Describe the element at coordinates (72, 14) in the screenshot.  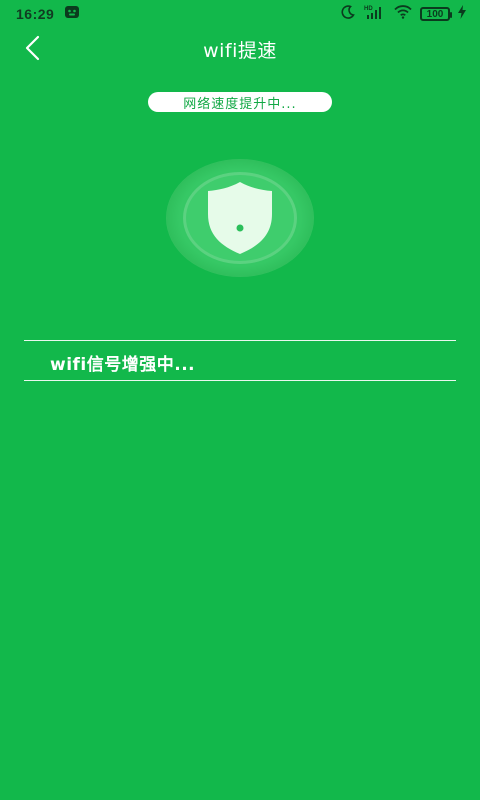
I see `notification-app-icon` at that location.